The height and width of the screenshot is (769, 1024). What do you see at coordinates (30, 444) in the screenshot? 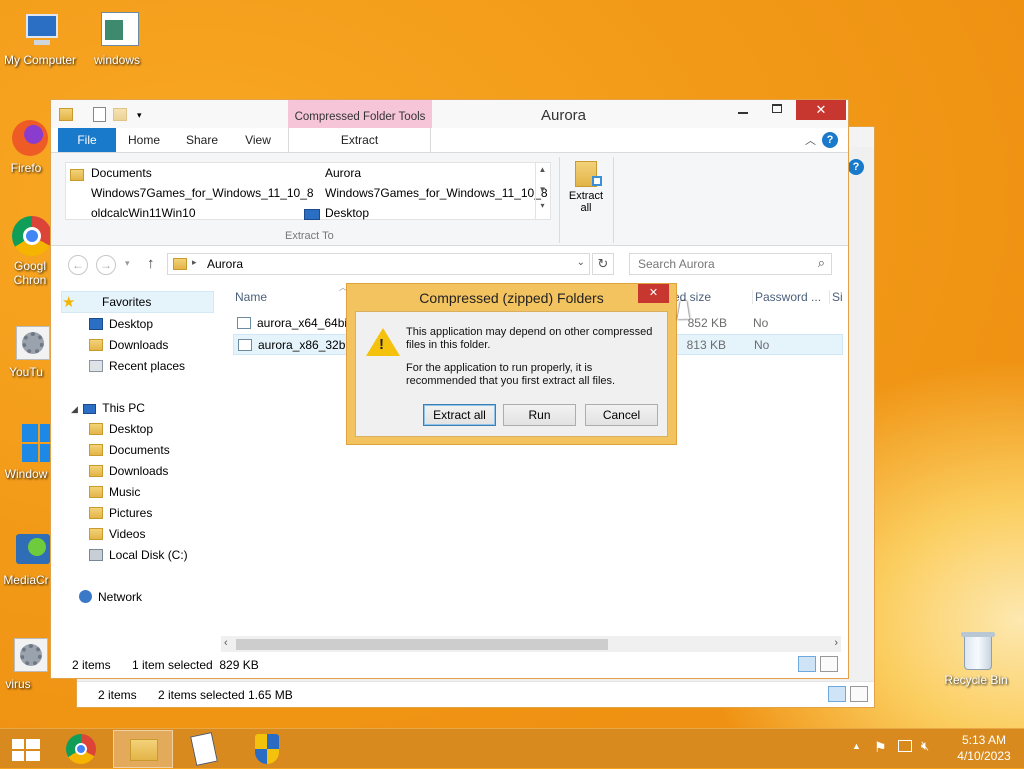
I see `windows-logo-icon` at bounding box center [30, 444].